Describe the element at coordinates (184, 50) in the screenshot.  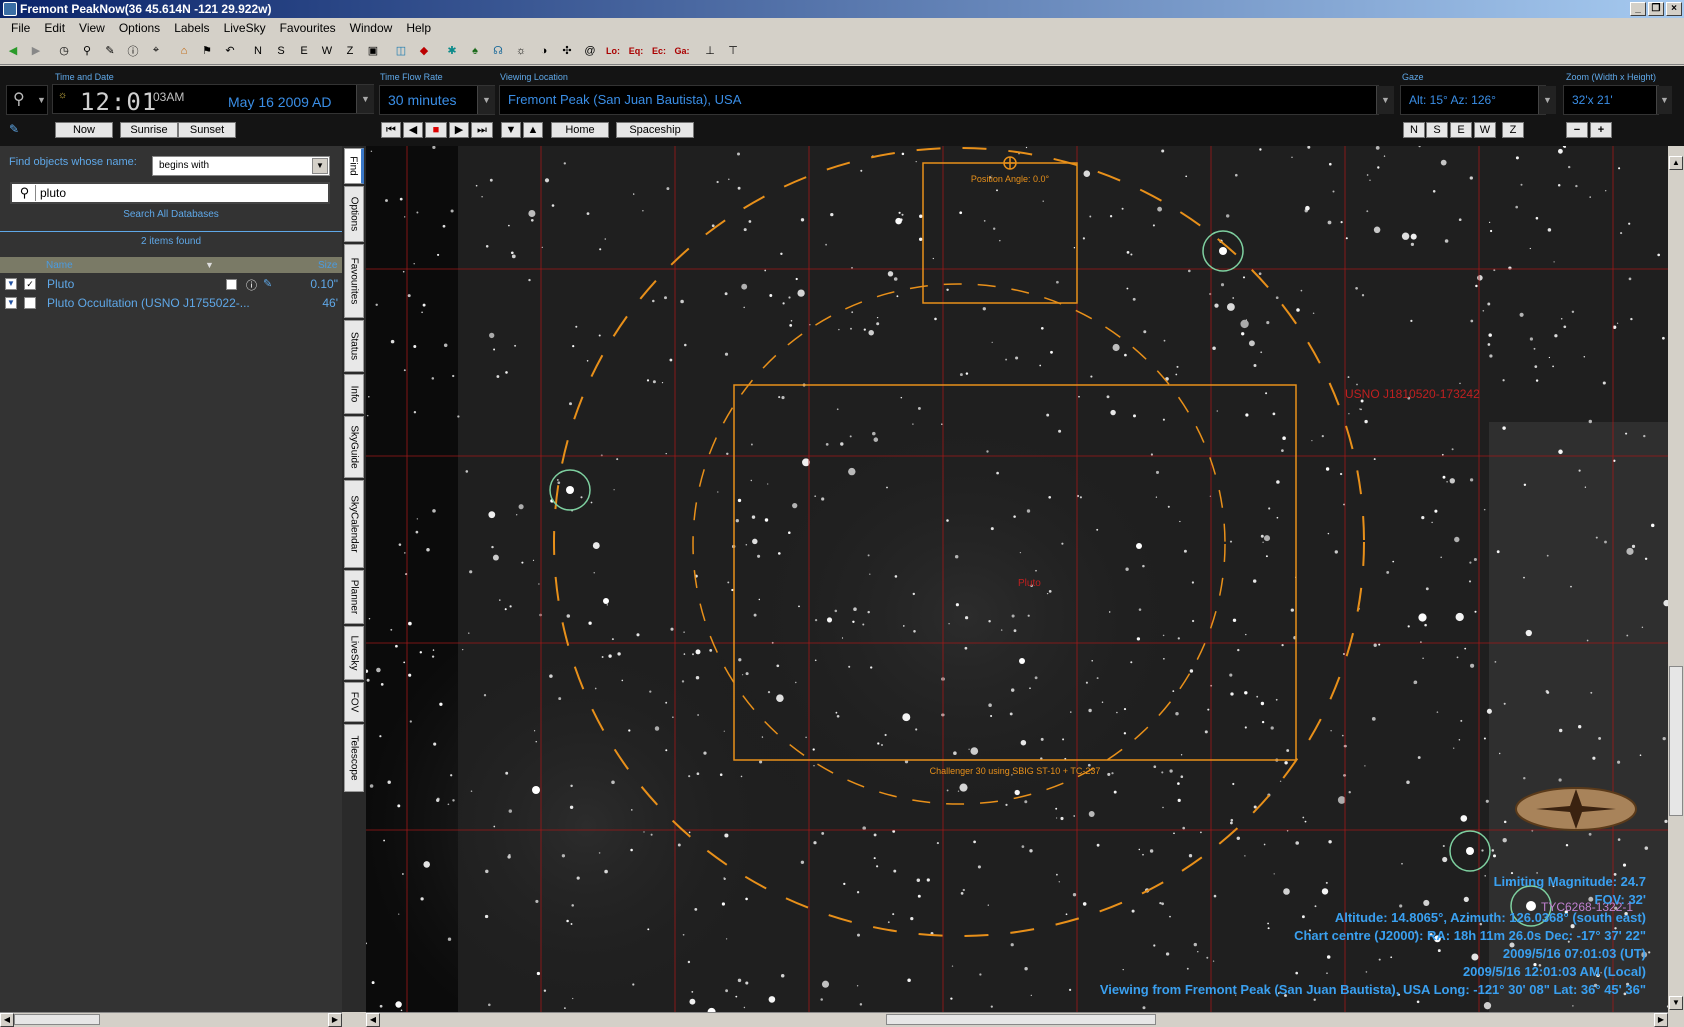
I see `home-icon: ⌂` at that location.